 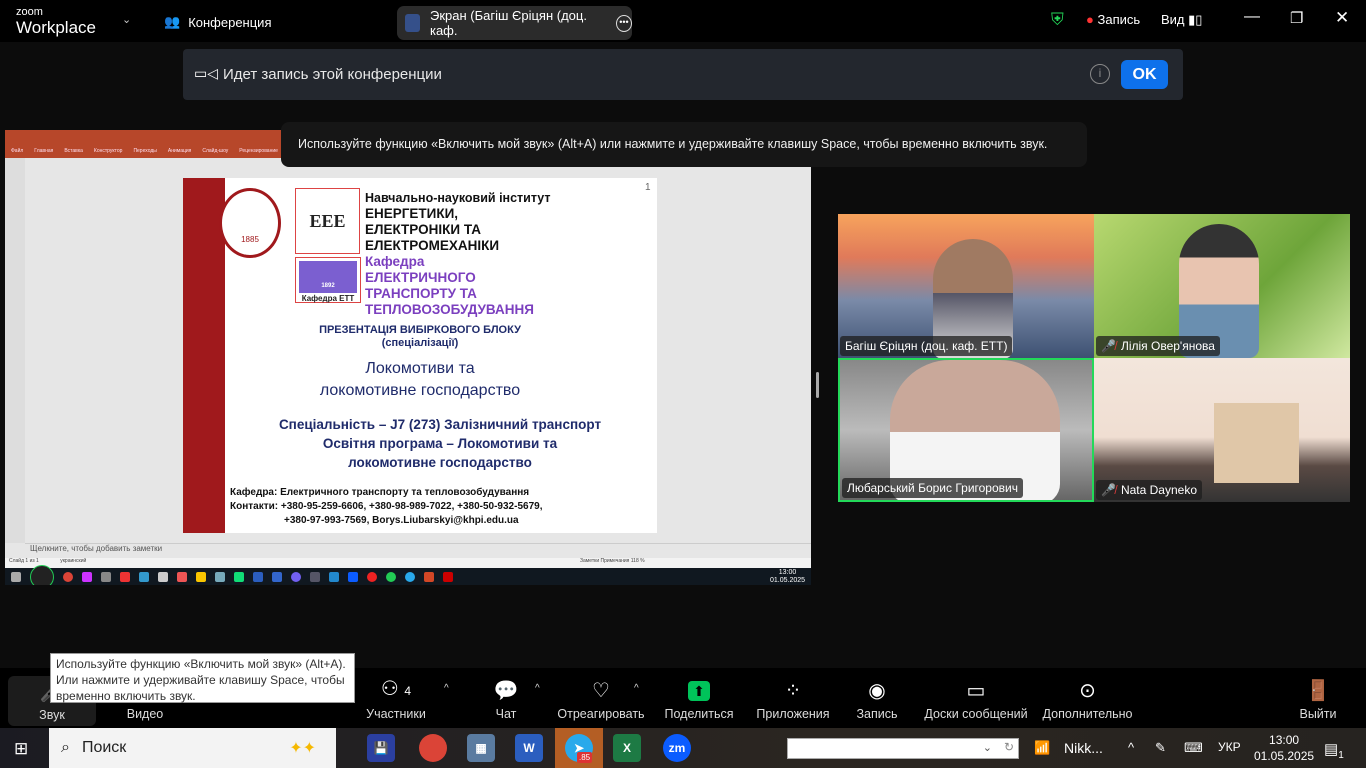 What do you see at coordinates (448, 576) in the screenshot?
I see `acrobat-icon` at bounding box center [448, 576].